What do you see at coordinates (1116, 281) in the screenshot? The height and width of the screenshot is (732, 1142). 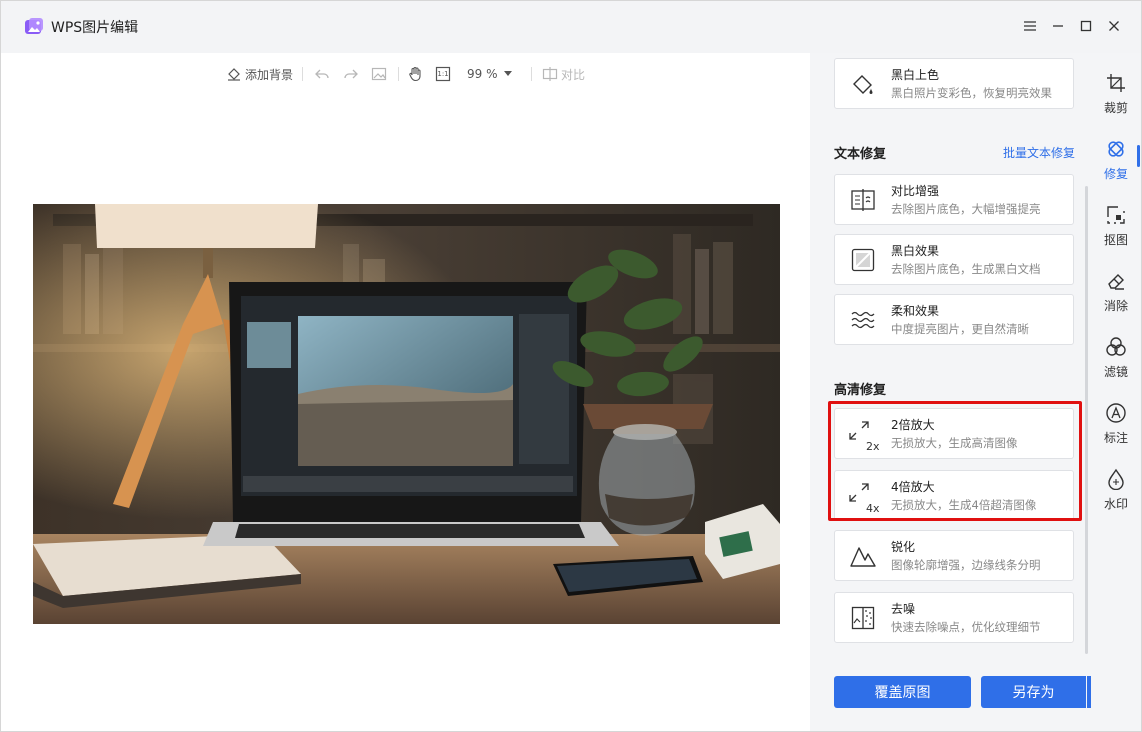 I see `eraser-icon` at bounding box center [1116, 281].